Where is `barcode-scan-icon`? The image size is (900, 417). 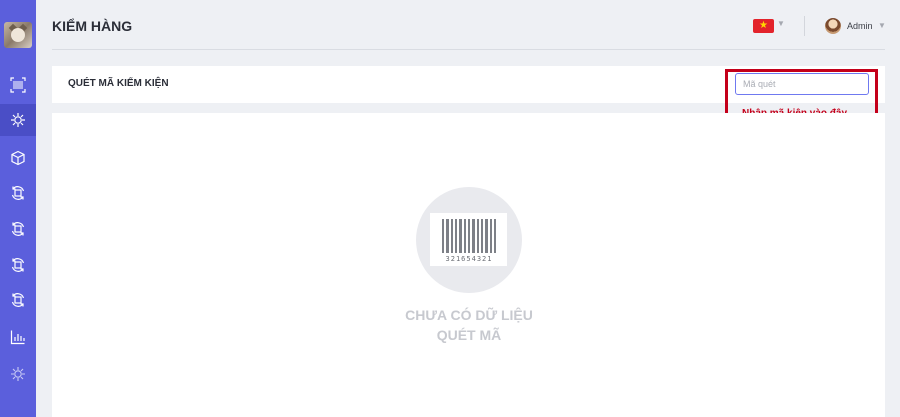
barcode-scan-icon is located at coordinates (18, 85).